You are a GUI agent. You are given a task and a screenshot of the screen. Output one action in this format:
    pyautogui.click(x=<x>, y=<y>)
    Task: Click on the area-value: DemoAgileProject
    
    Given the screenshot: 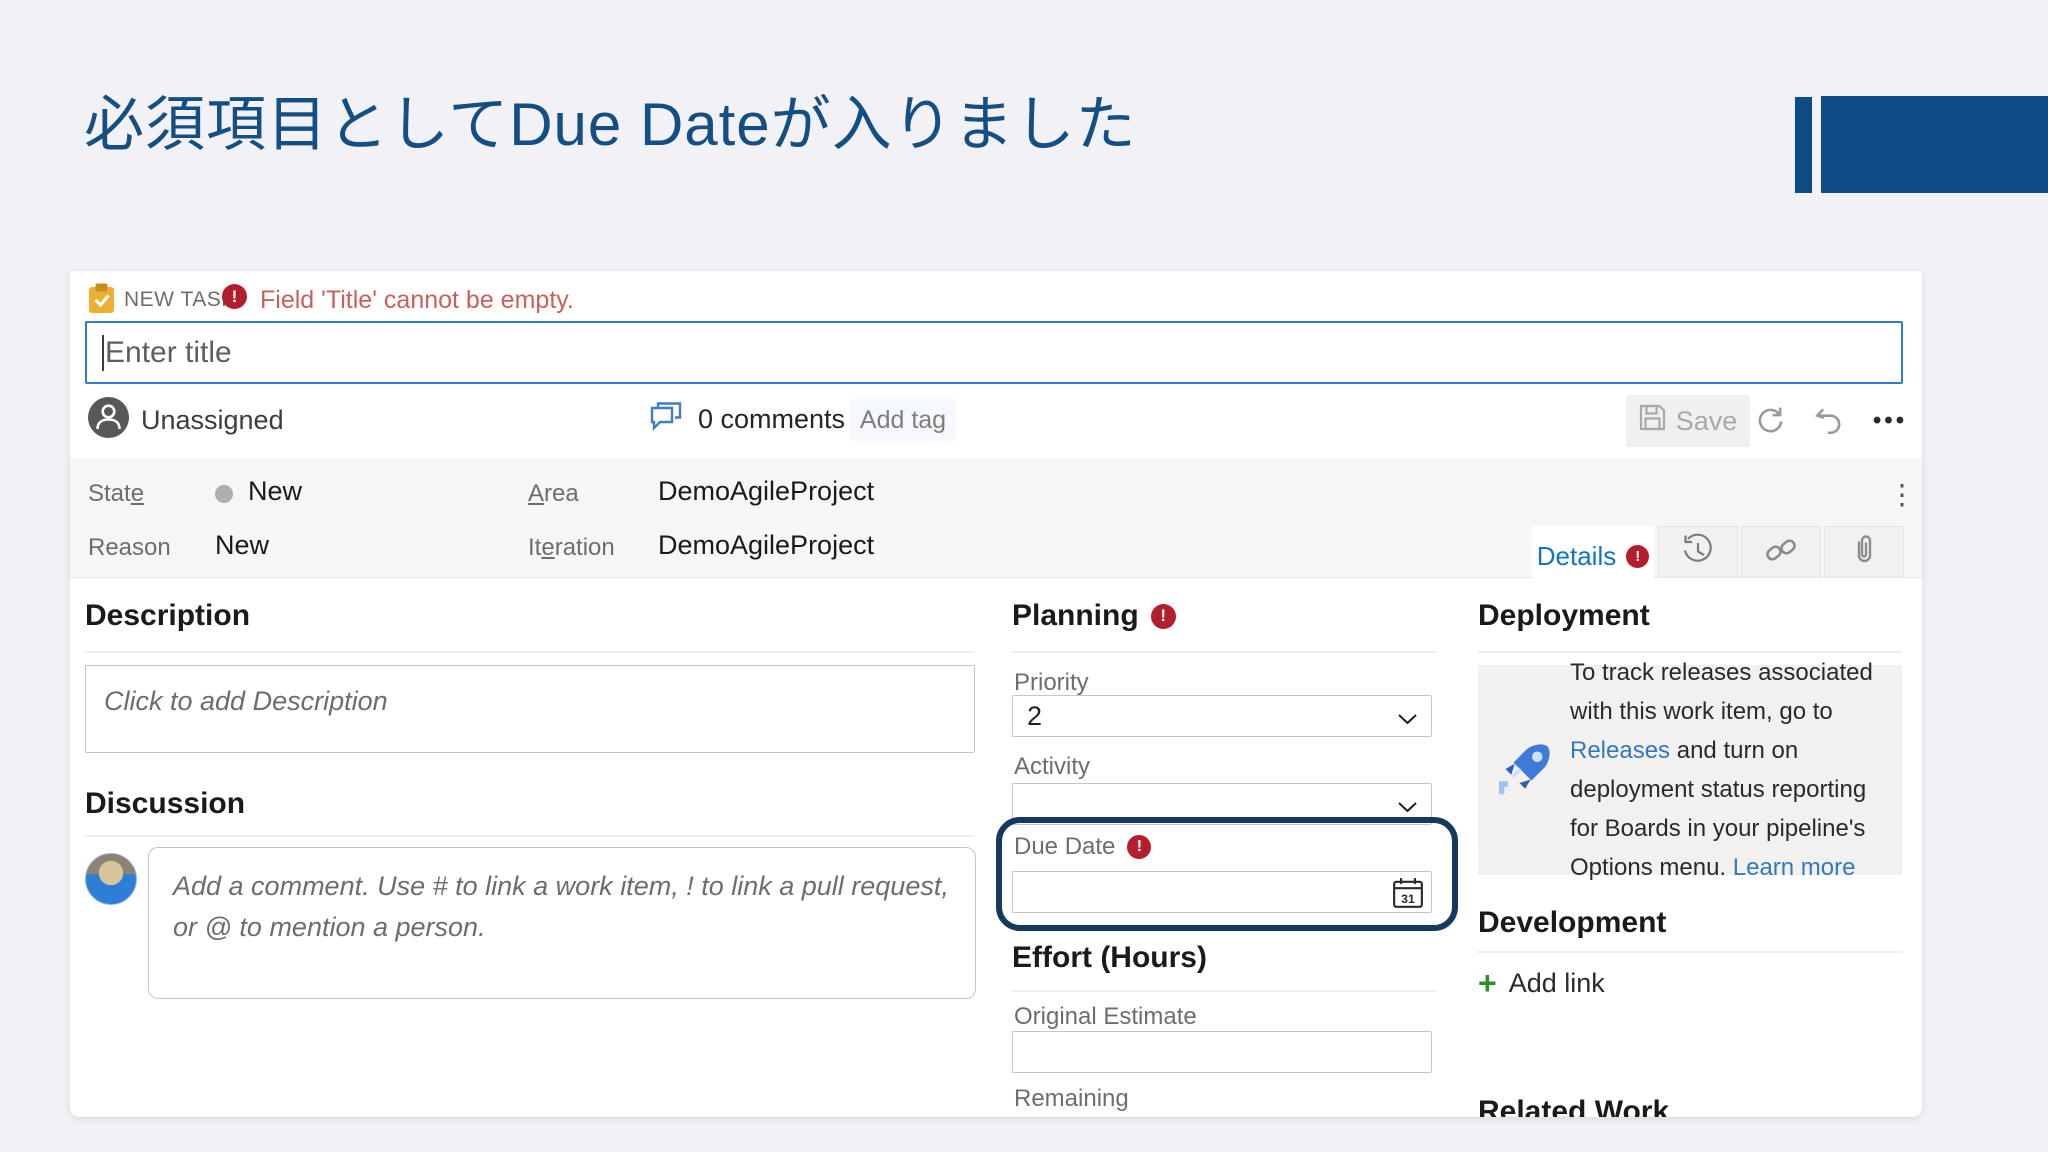 What is the action you would take?
    pyautogui.click(x=766, y=491)
    